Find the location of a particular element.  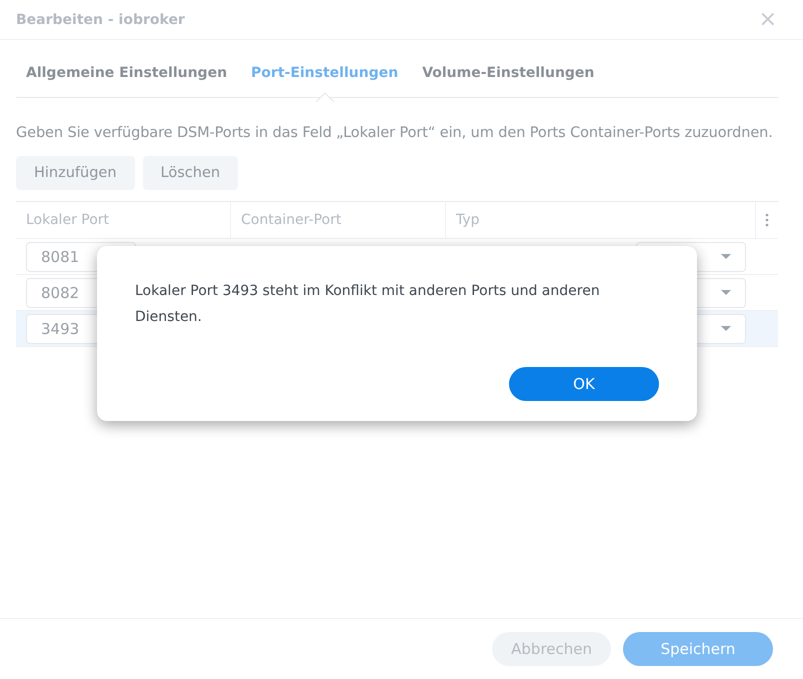

field-value: 3493 is located at coordinates (60, 329).